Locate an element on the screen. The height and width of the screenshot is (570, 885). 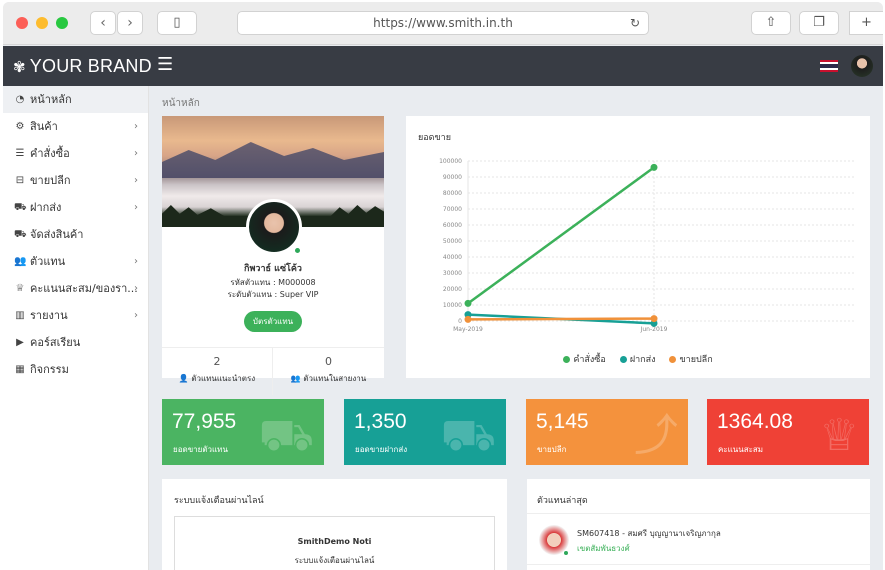
basket-icon: ⊟ is located at coordinates (20, 180).